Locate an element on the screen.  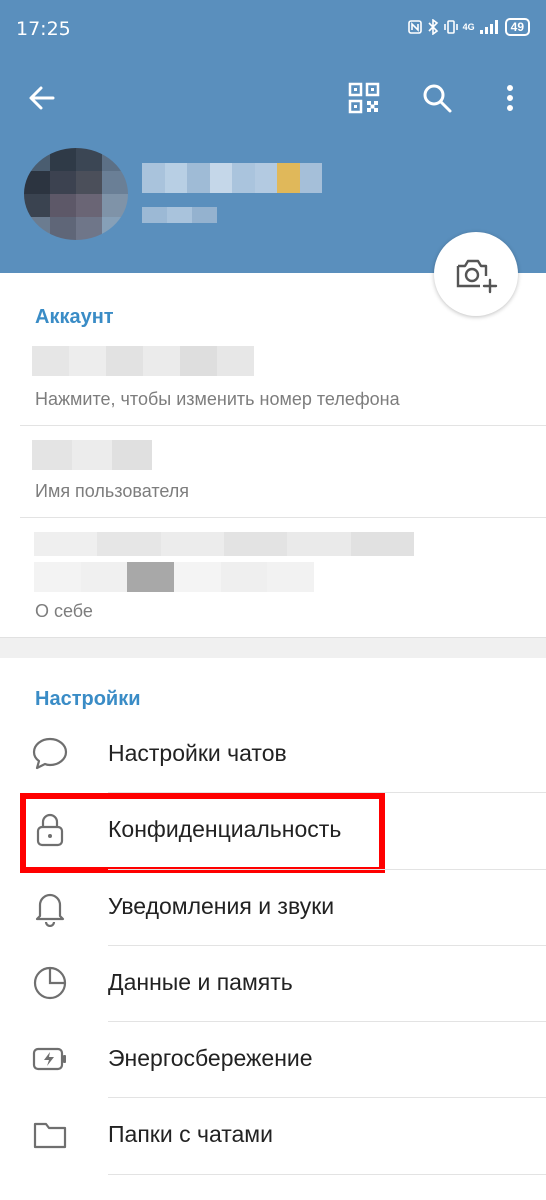
section-separator is located at coordinates (273, 647).